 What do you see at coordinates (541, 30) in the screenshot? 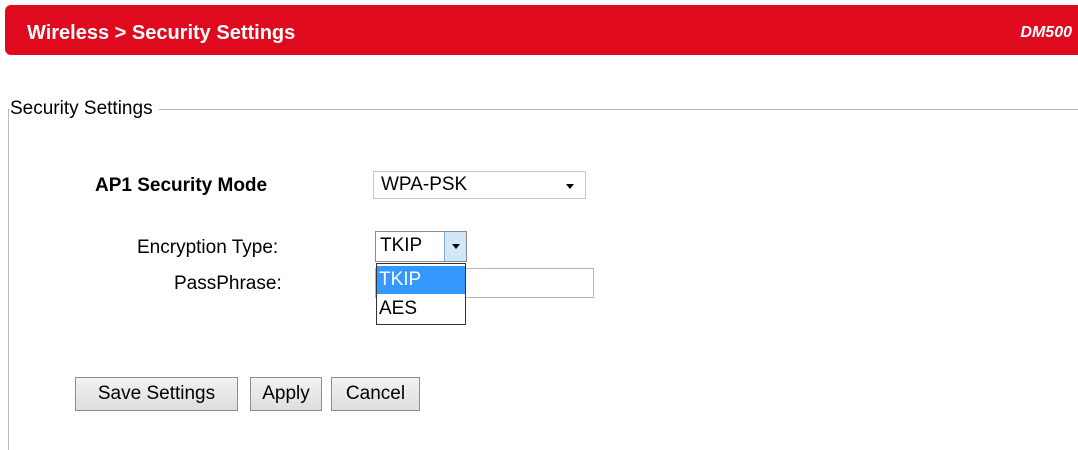
I see `header-bar: Wireless > Security Settings DM500` at bounding box center [541, 30].